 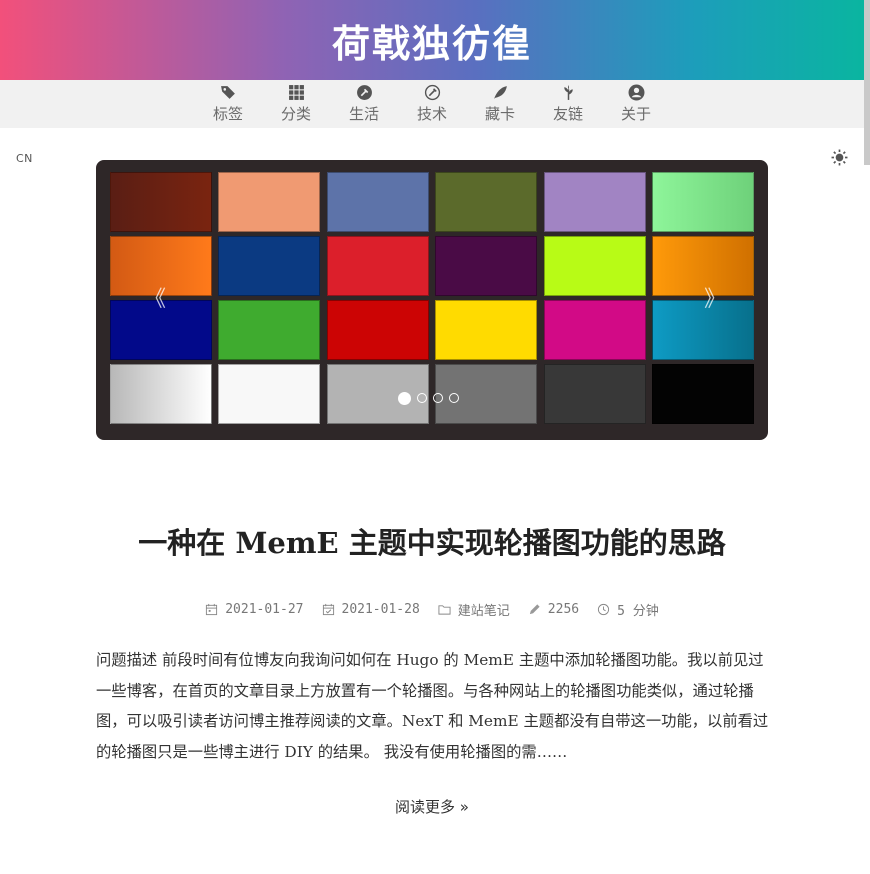 I want to click on wrench-icon, so click(x=432, y=92).